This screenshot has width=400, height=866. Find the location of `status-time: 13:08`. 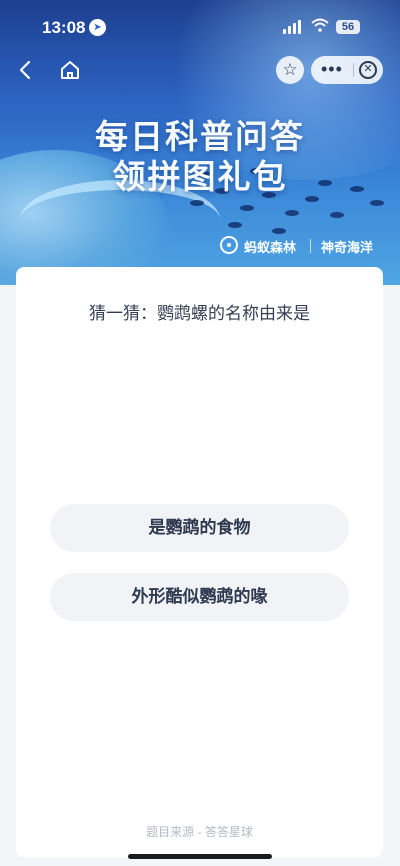

status-time: 13:08 is located at coordinates (64, 27).